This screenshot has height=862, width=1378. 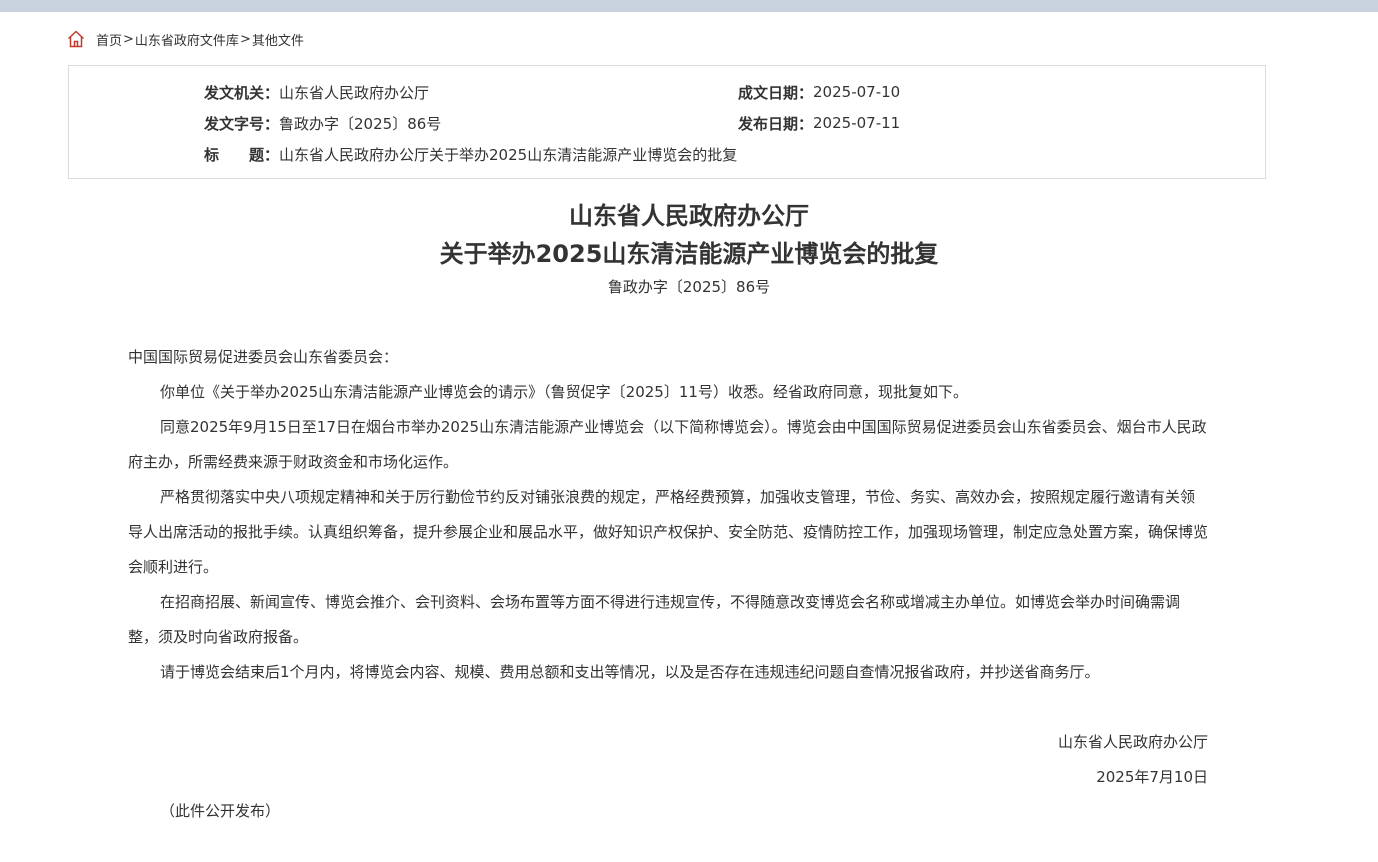 I want to click on breadcrumb-current-link: 其他文件, so click(x=278, y=39).